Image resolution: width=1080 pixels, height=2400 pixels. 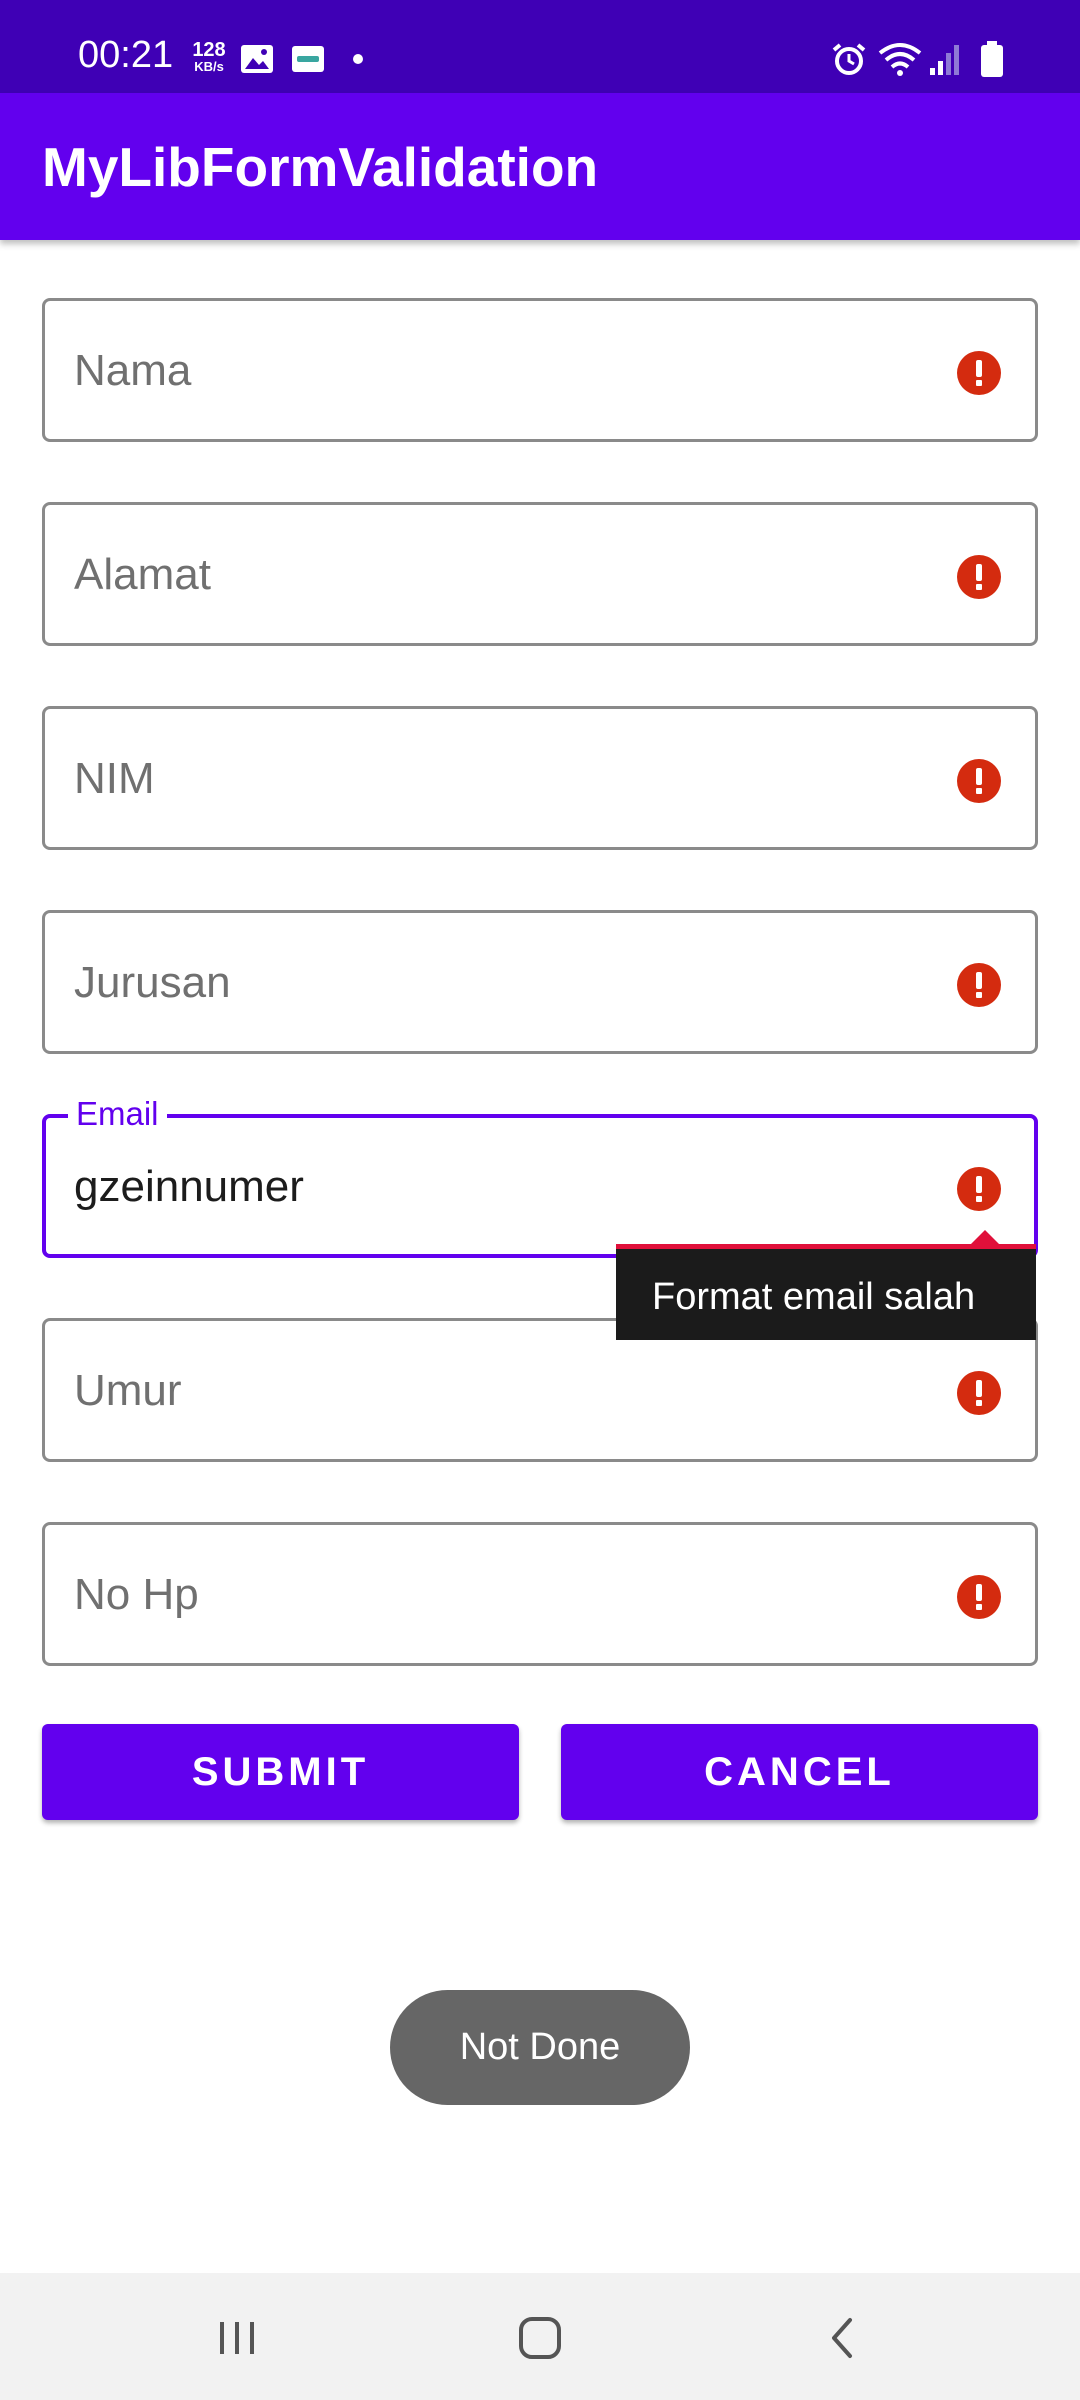 I want to click on alamat-field: Alamat, so click(x=540, y=574).